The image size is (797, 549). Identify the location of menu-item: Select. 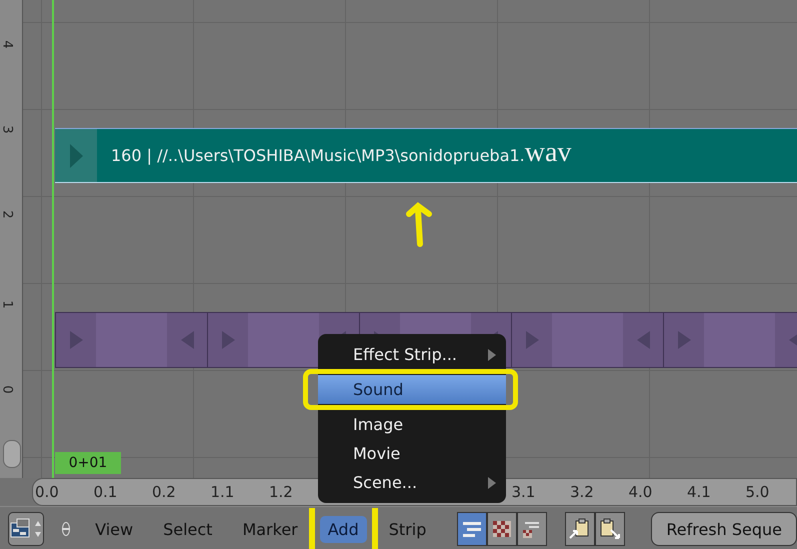
(187, 529).